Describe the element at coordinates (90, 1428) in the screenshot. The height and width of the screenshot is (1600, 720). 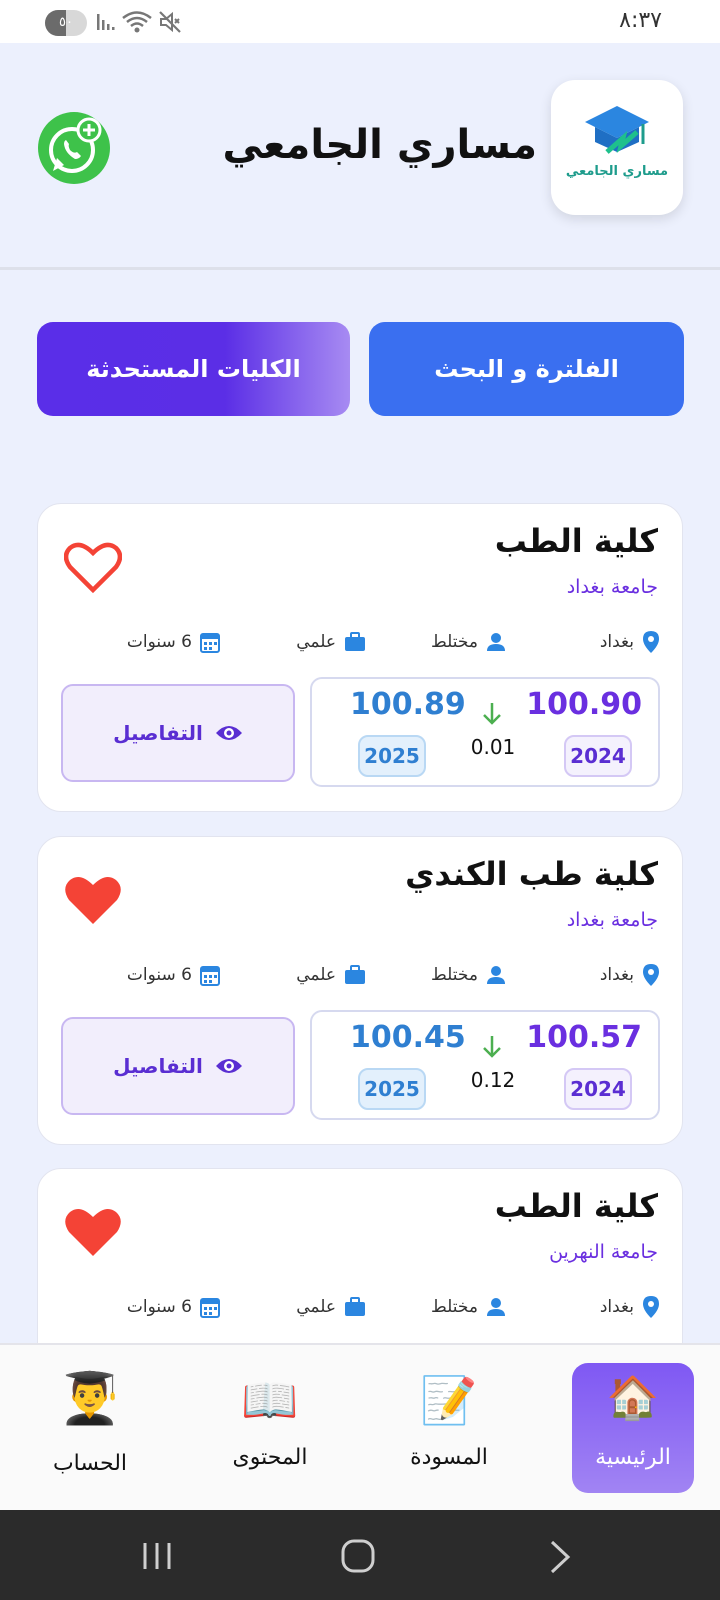
I see `nav-account: 👨‍🎓 الحساب` at that location.